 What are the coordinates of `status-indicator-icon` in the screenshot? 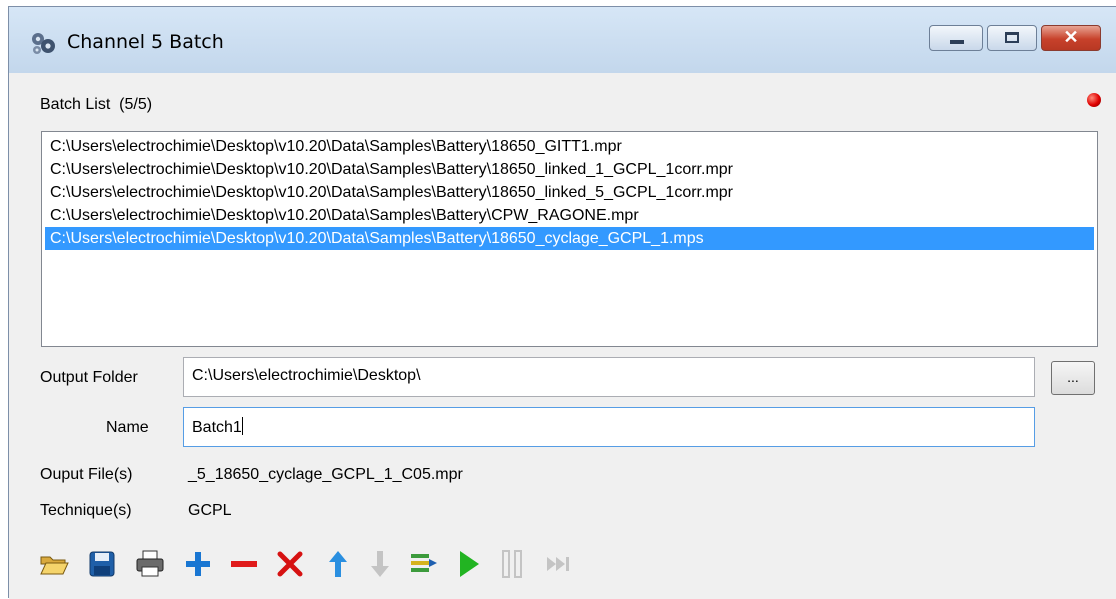 It's located at (1094, 100).